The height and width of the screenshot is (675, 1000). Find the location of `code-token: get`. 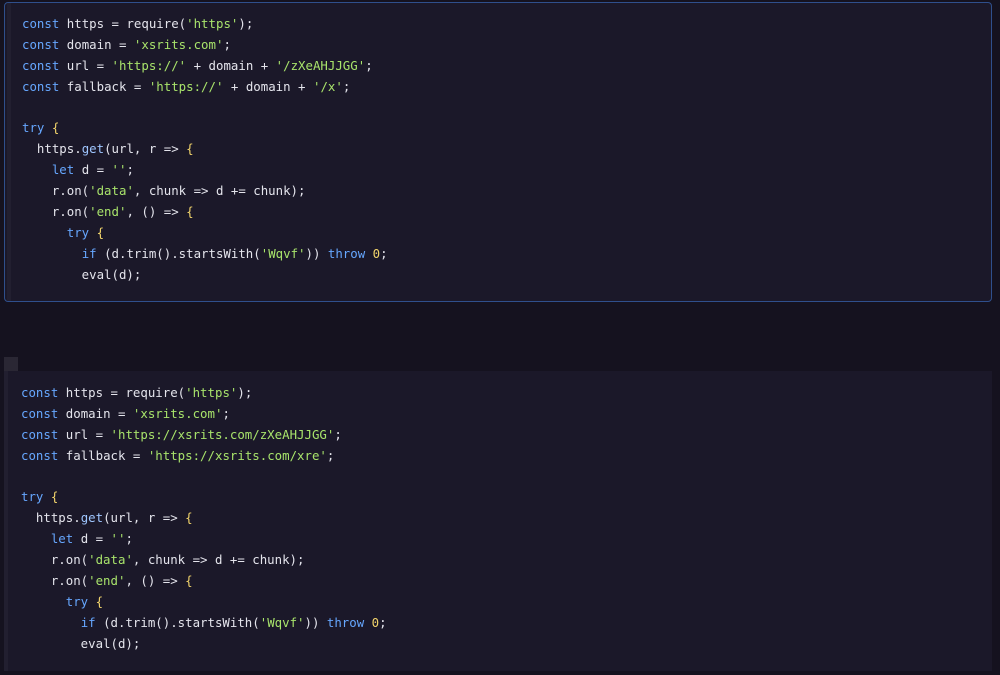

code-token: get is located at coordinates (92, 518).